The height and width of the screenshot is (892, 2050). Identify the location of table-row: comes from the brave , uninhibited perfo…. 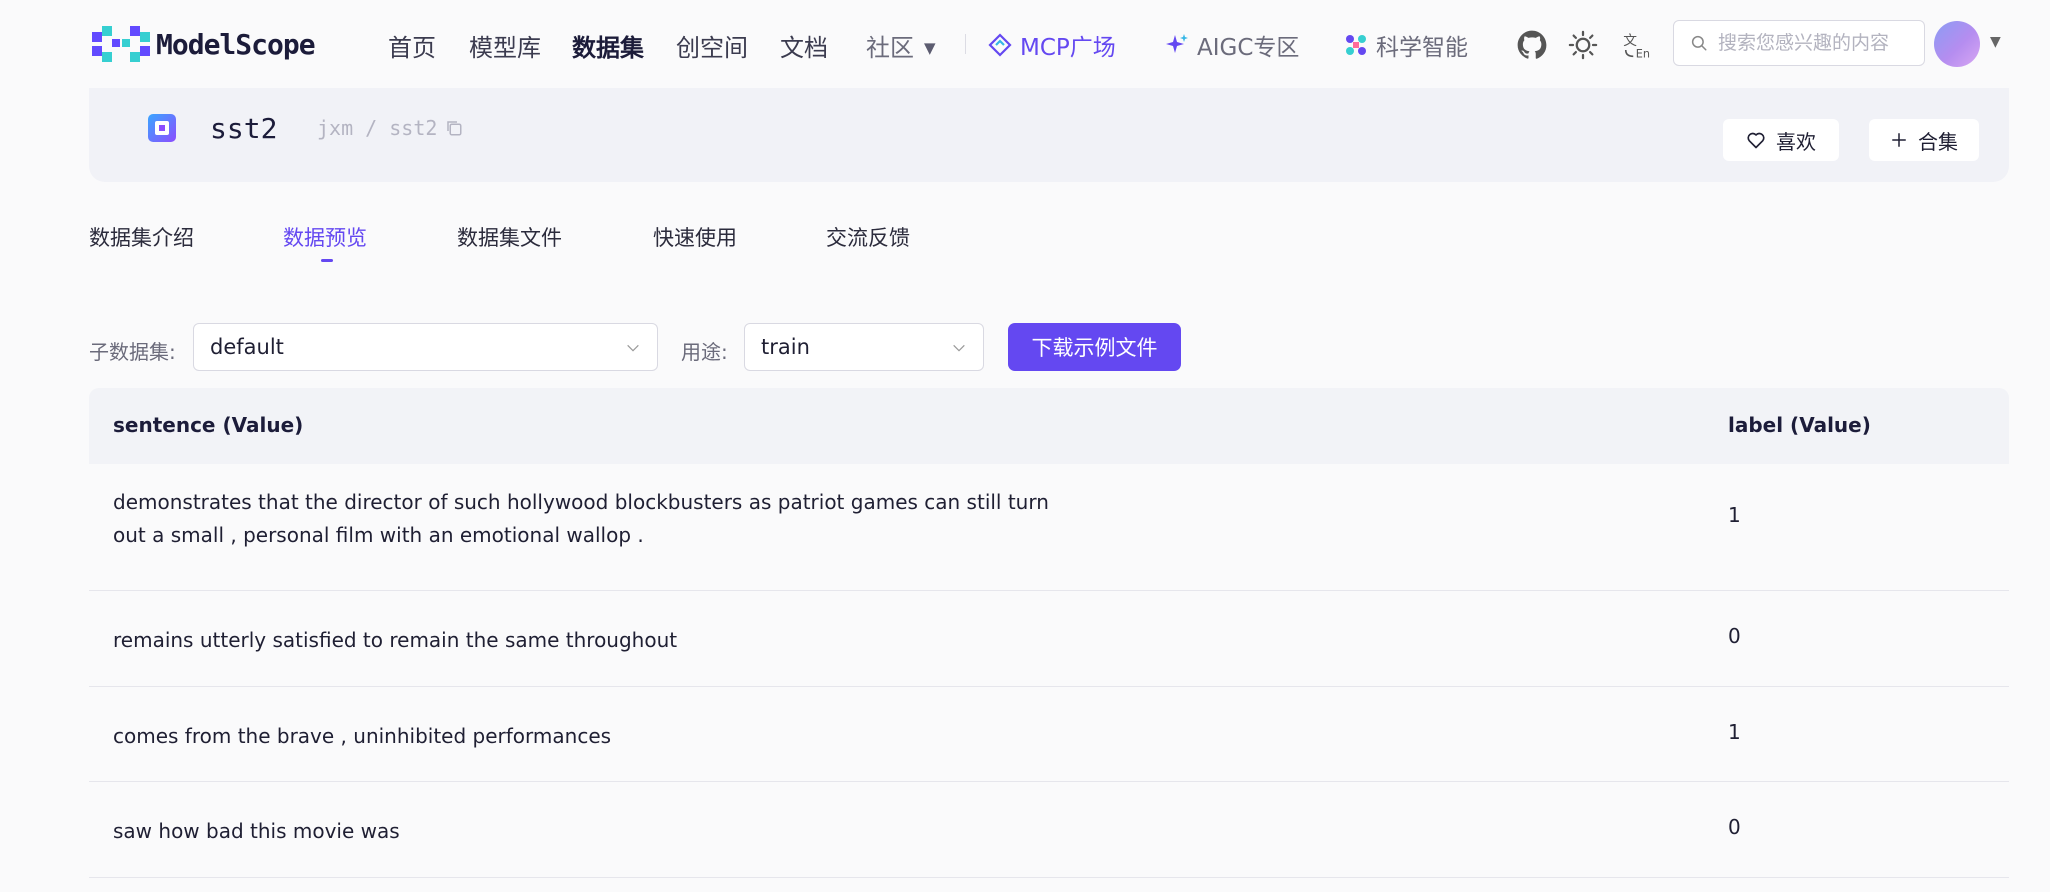
(1049, 734).